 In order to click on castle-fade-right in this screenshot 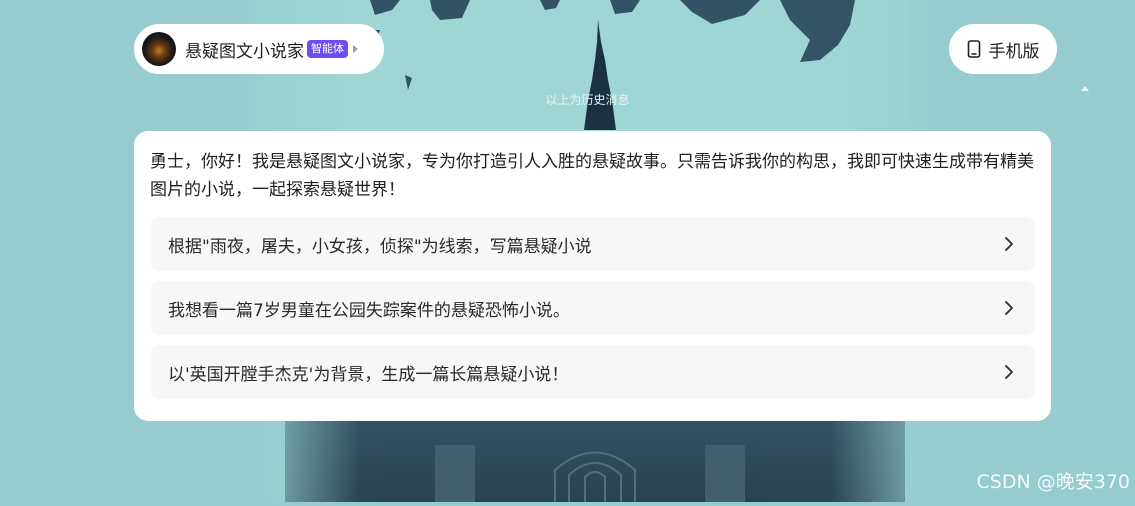, I will do `click(890, 458)`.